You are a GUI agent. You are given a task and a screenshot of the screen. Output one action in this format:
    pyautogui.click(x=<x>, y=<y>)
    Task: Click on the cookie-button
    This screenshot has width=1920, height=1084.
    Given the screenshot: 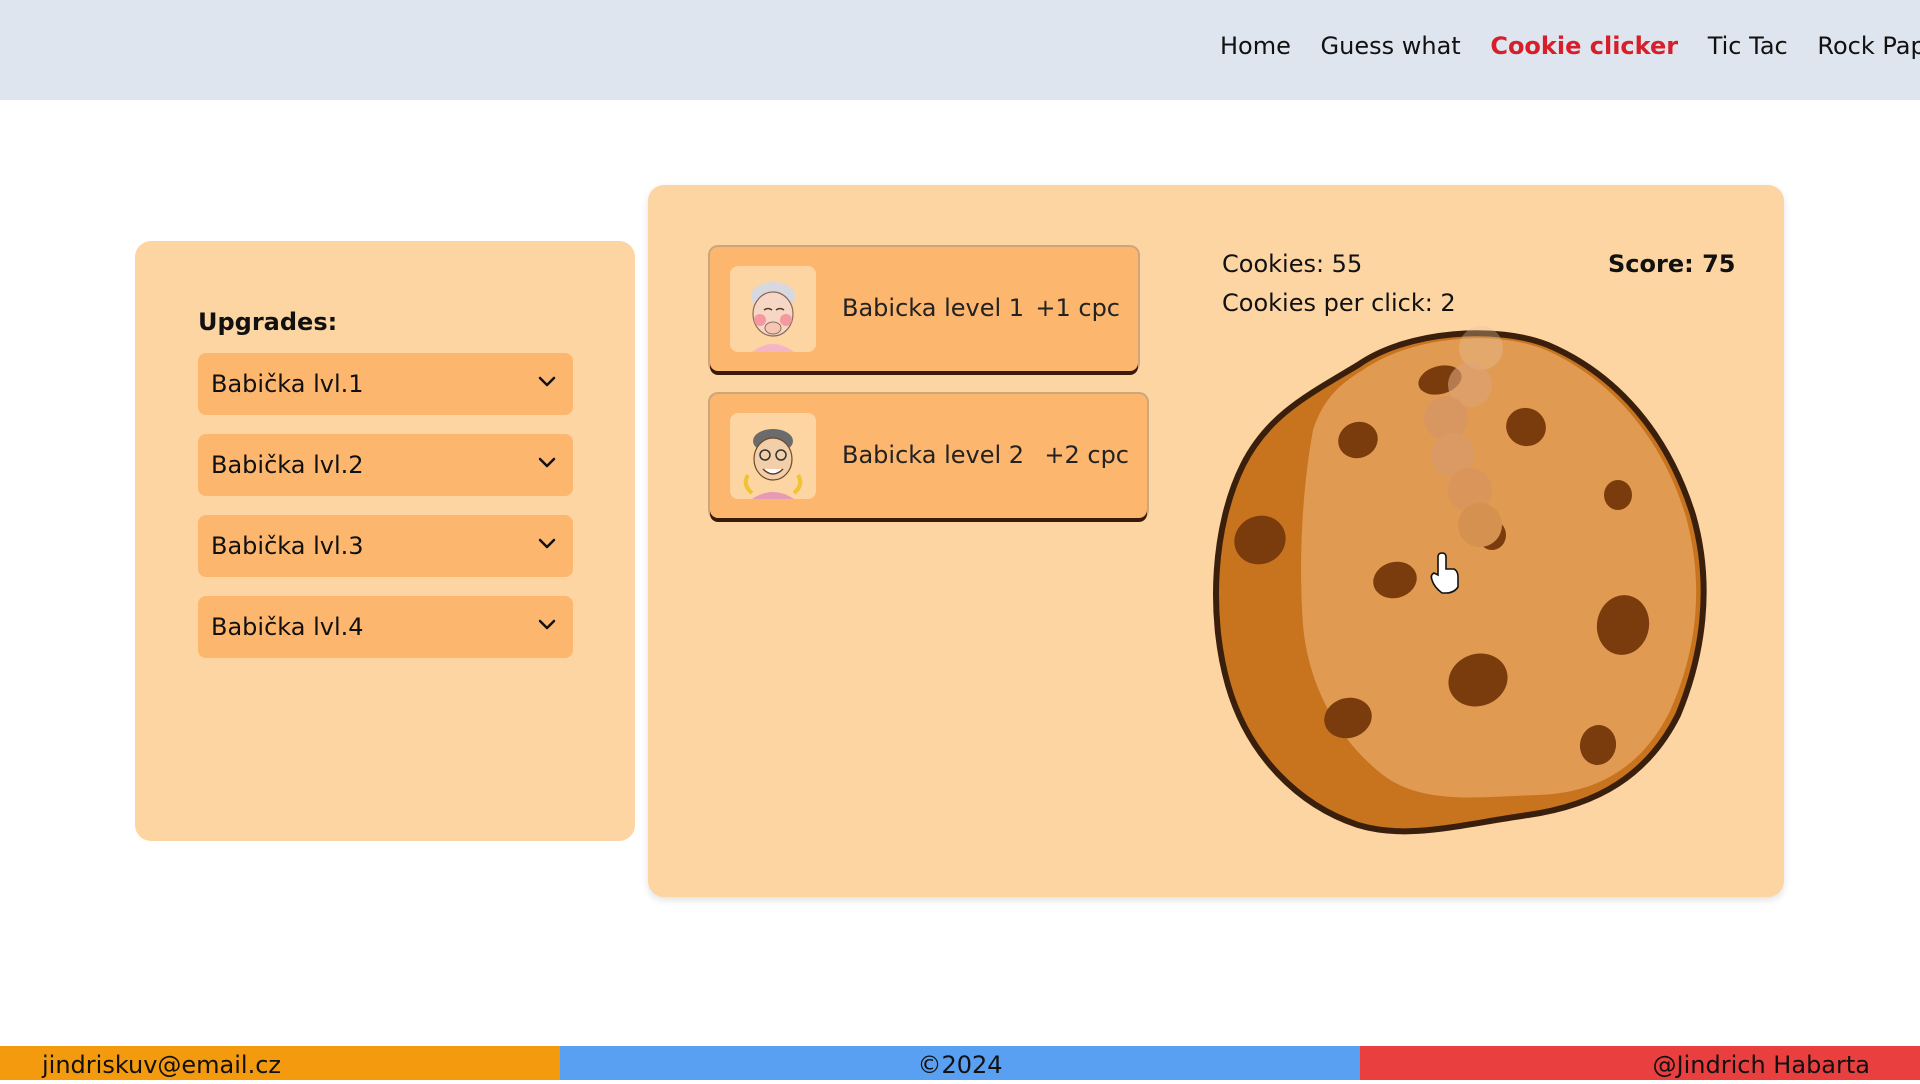 What is the action you would take?
    pyautogui.click(x=1463, y=585)
    